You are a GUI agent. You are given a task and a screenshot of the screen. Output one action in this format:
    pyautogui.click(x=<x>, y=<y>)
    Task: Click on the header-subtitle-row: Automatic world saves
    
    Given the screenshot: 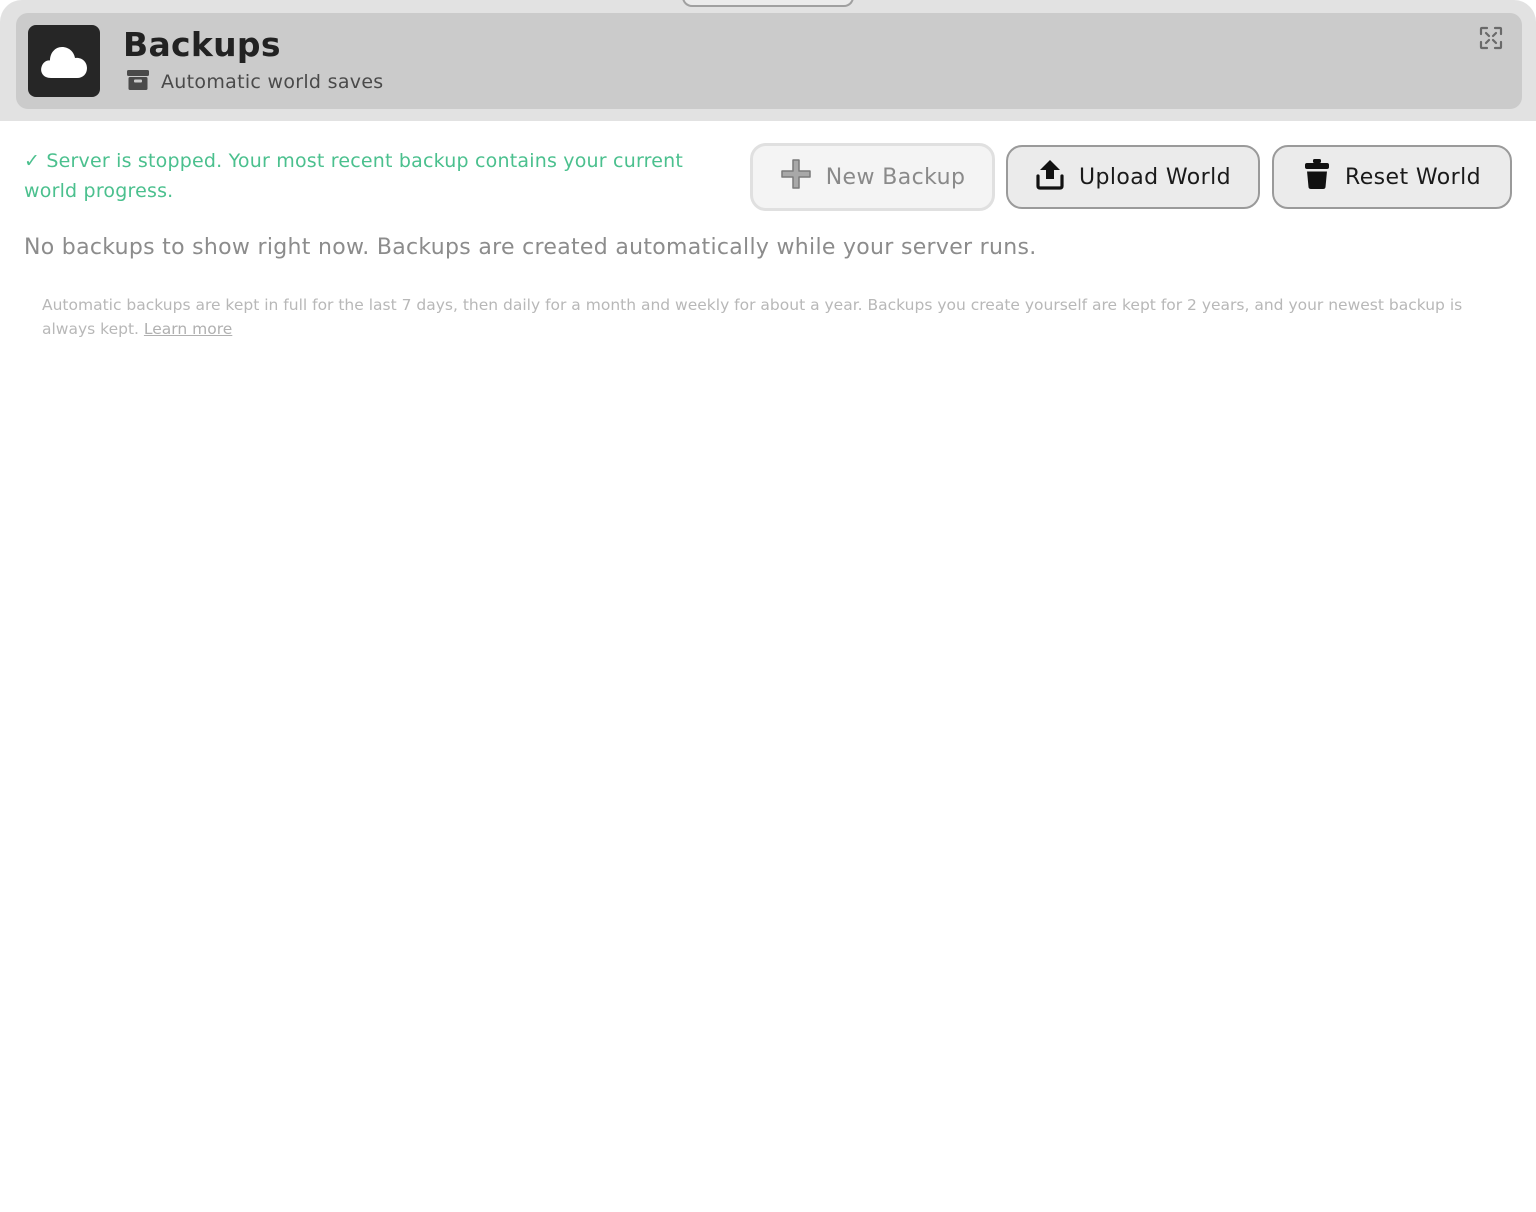 What is the action you would take?
    pyautogui.click(x=255, y=82)
    